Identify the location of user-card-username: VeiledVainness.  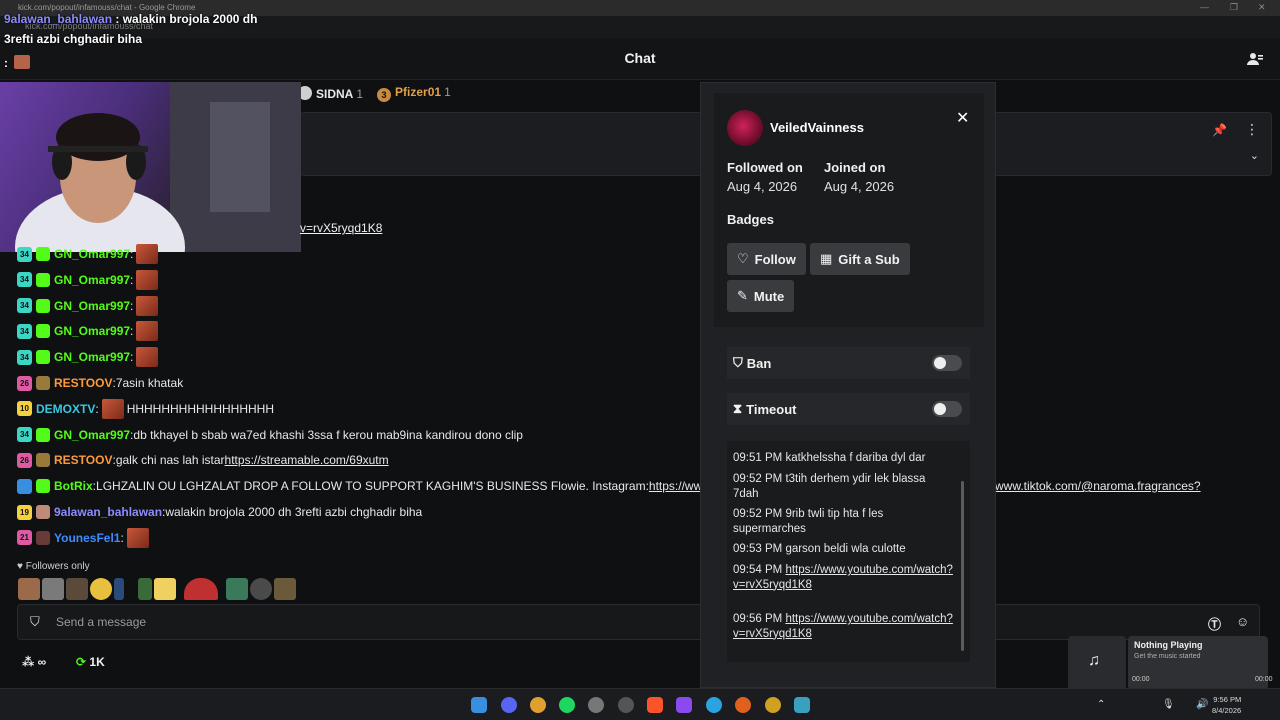
(817, 127).